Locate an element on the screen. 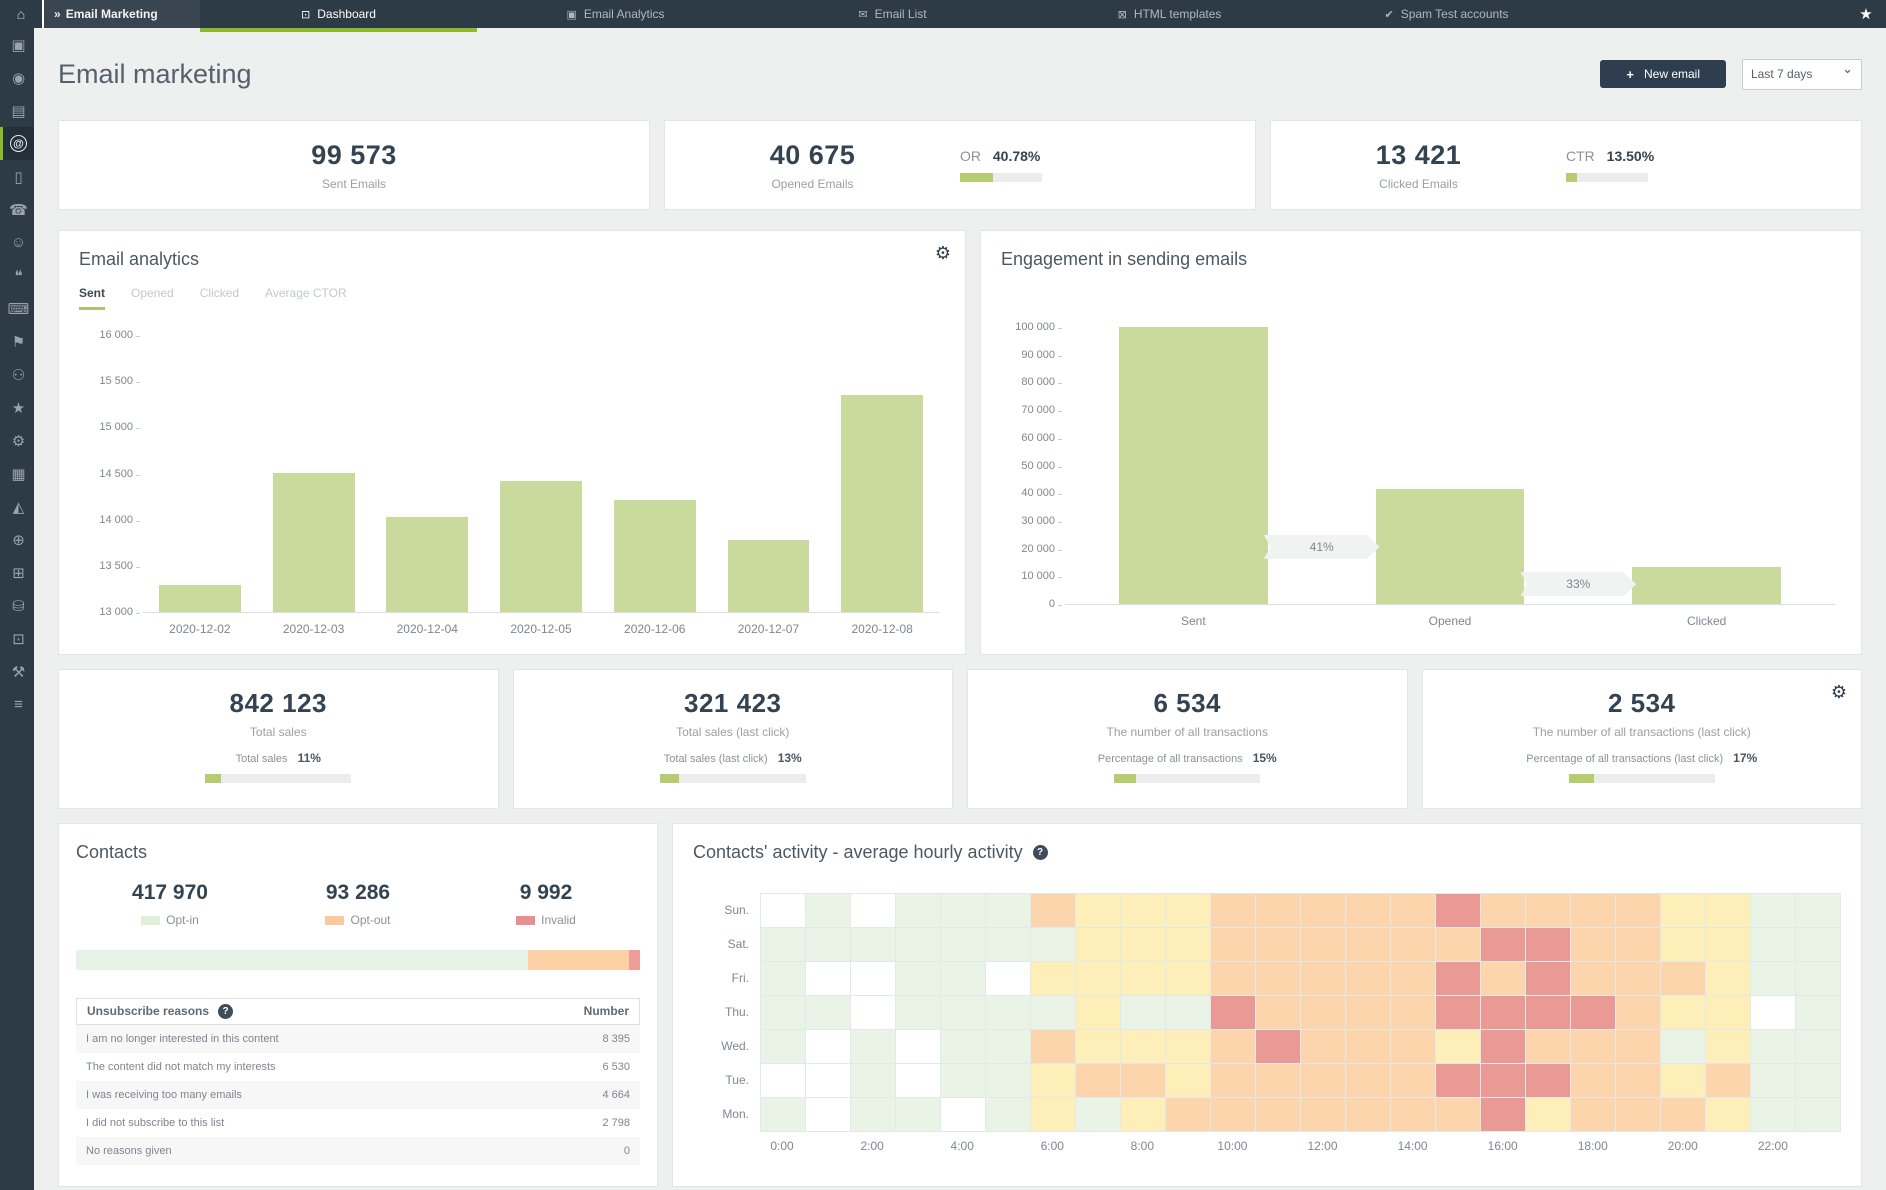 The image size is (1886, 1190). chat-icon: ❝ is located at coordinates (18, 276).